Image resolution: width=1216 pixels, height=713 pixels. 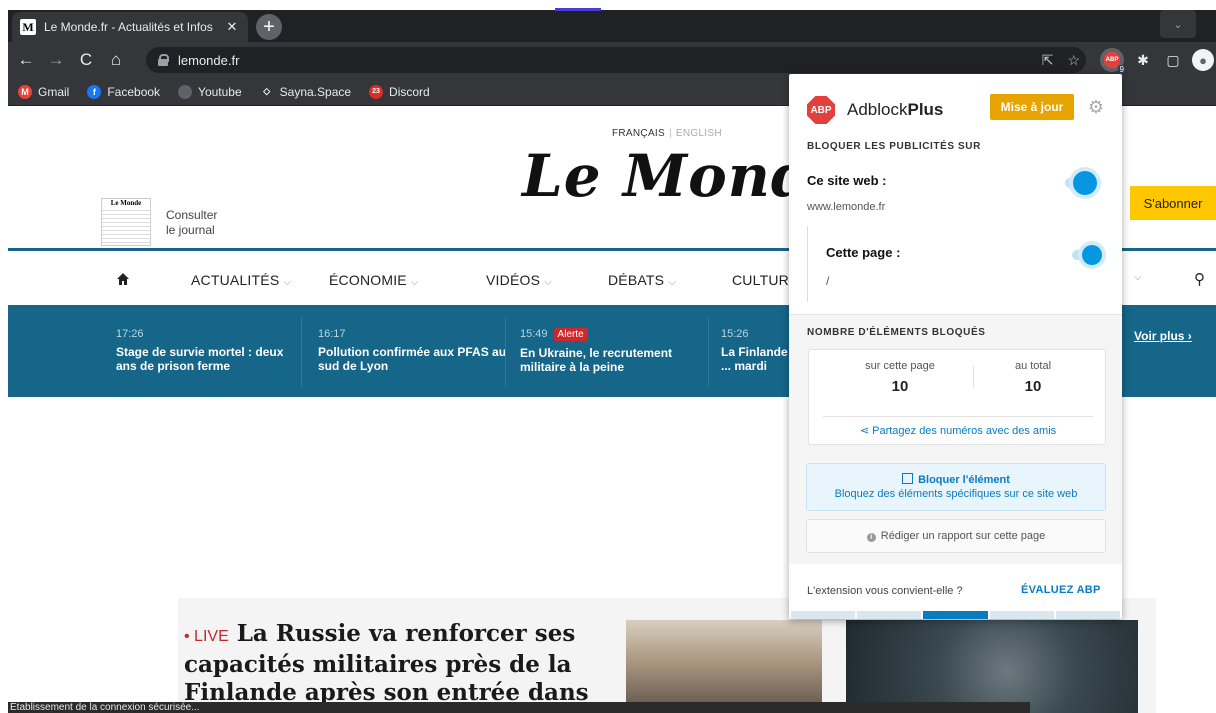 I want to click on bookmark-youtube: Youtube, so click(x=210, y=91).